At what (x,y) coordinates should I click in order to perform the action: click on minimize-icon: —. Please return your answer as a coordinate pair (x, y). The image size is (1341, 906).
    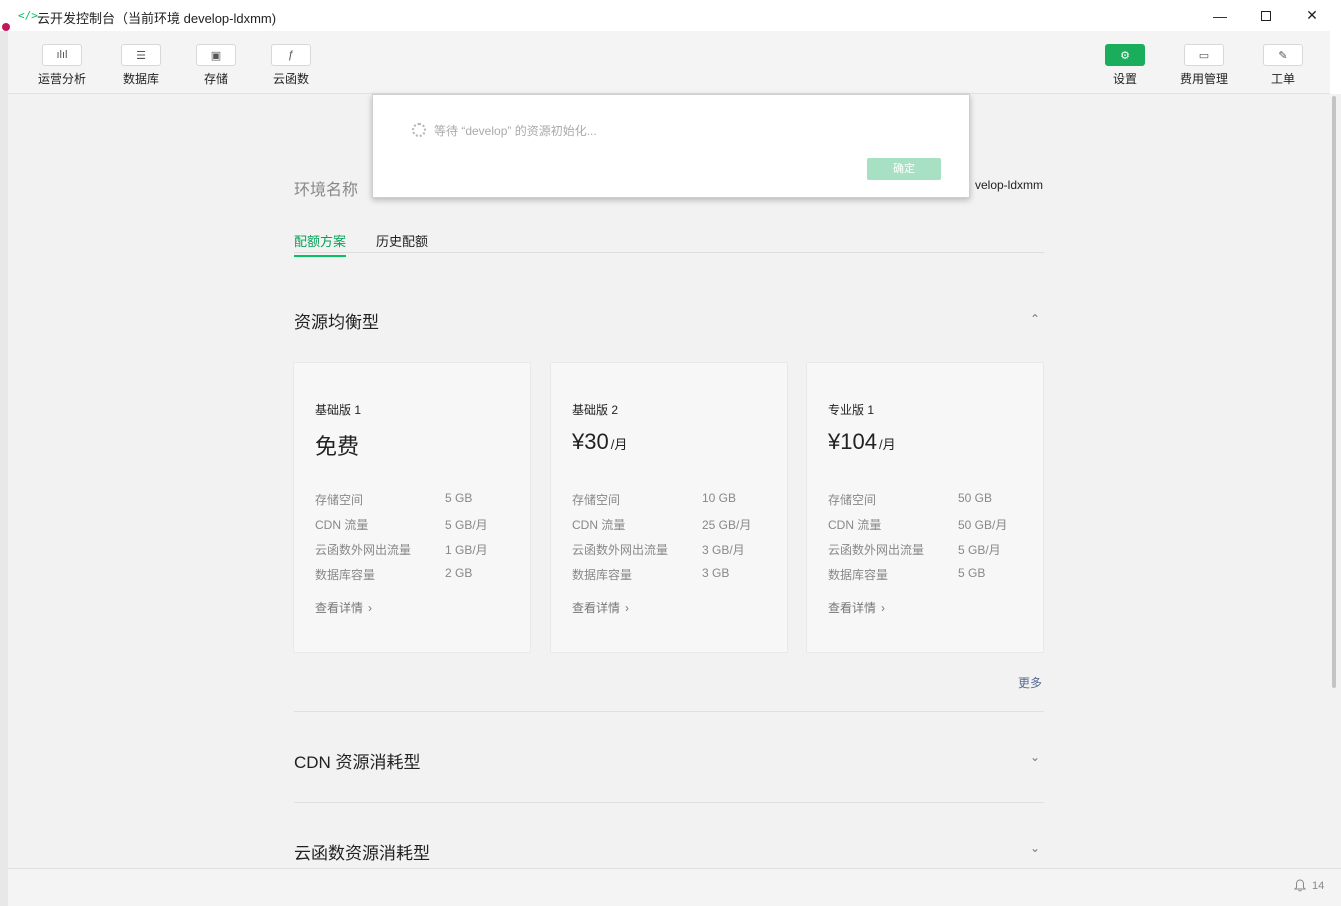
    Looking at the image, I should click on (1220, 15).